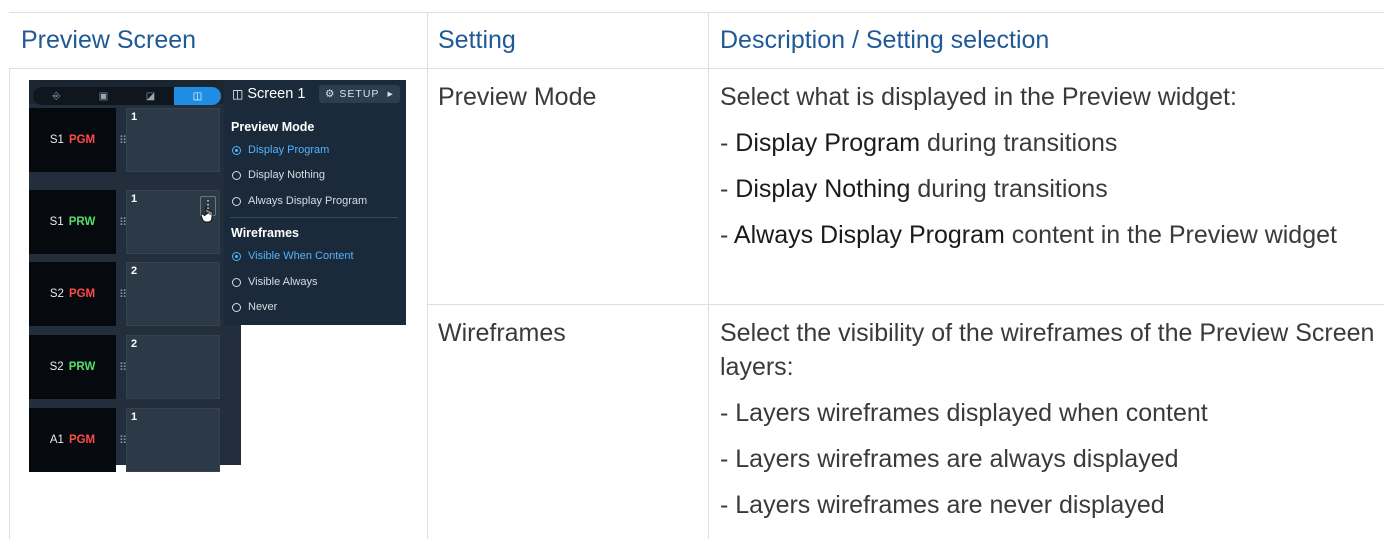 This screenshot has height=539, width=1384. I want to click on option-visible-always: Visible Always, so click(275, 282).